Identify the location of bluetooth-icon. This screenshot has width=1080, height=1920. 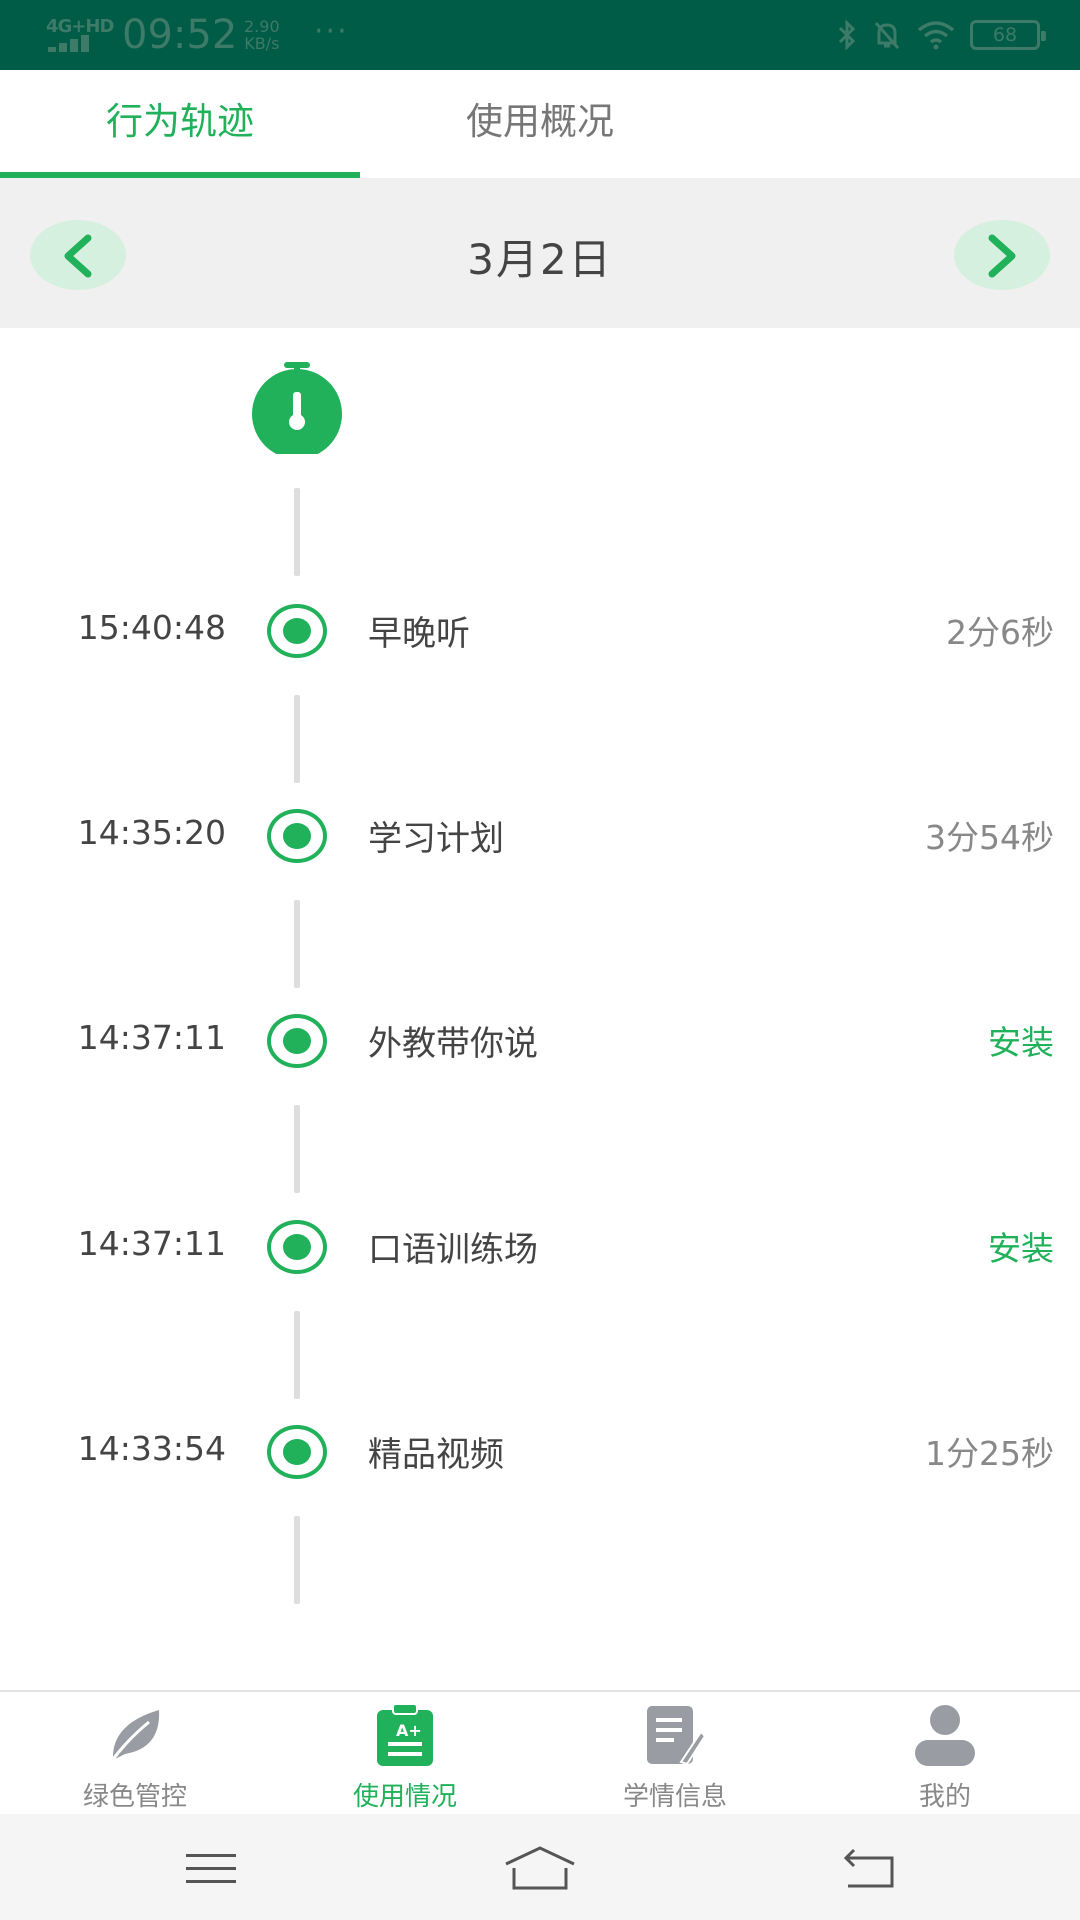
(847, 35).